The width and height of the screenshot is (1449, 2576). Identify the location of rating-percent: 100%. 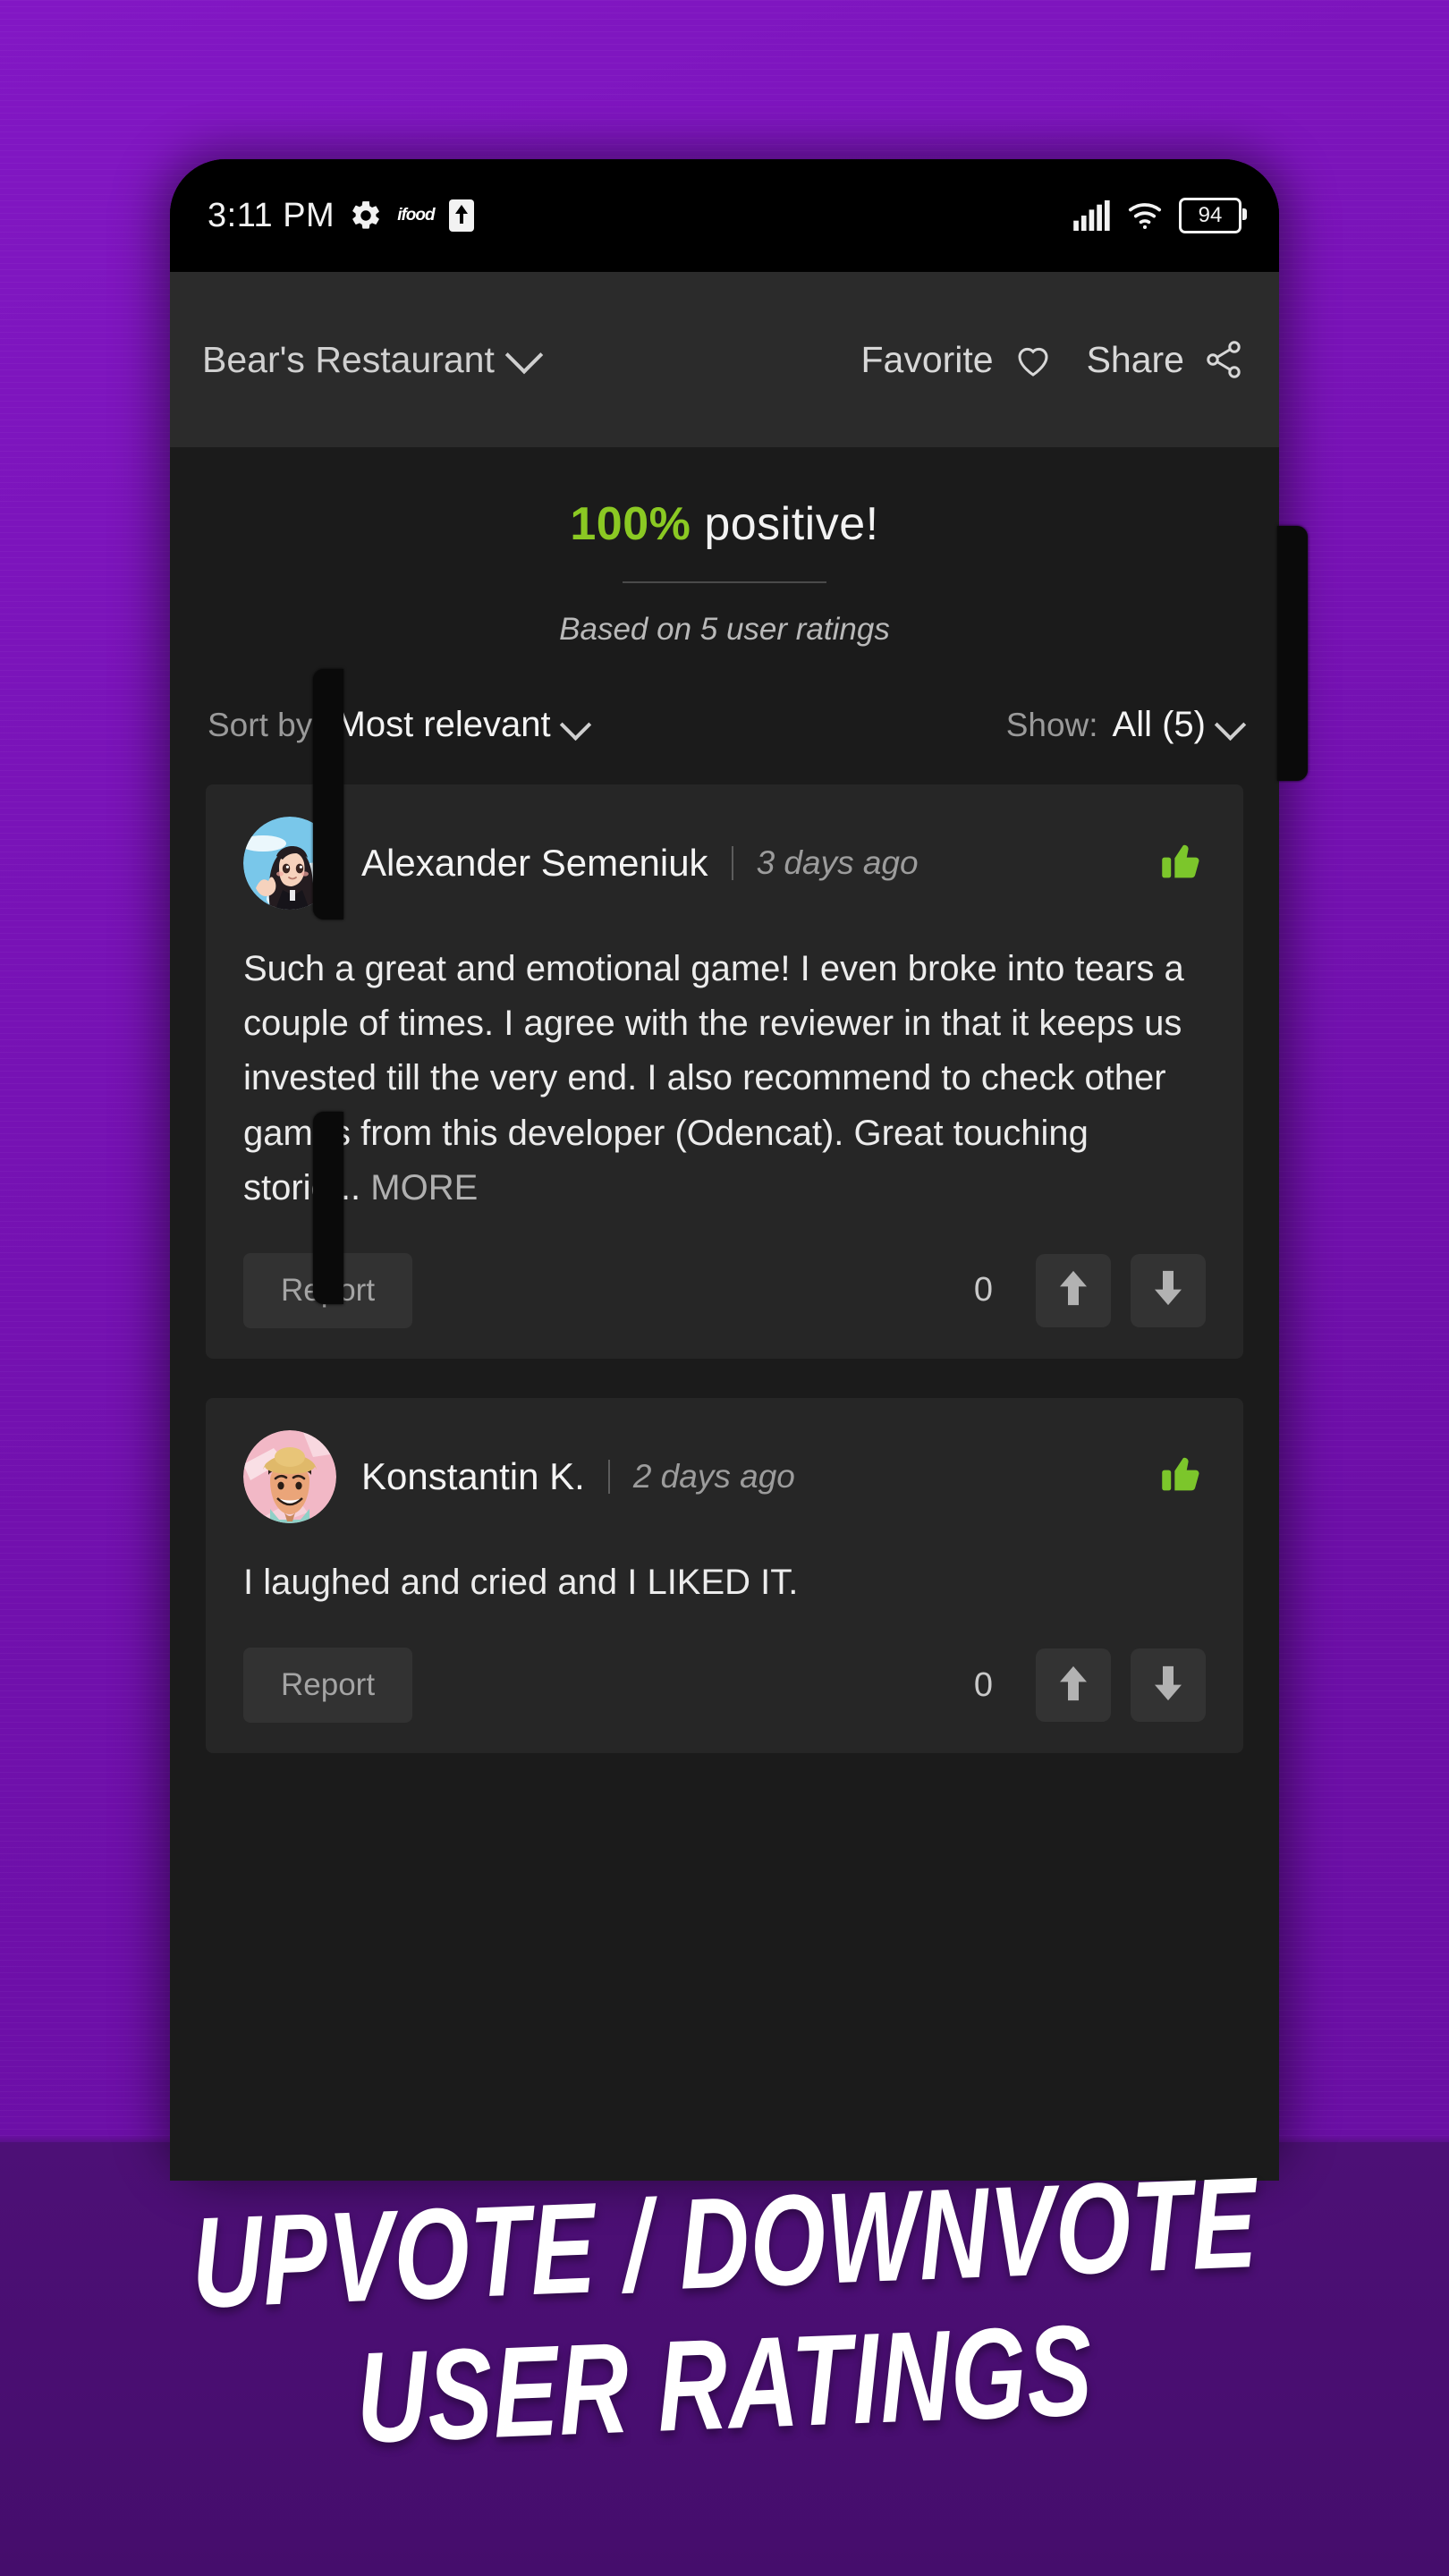
(630, 524).